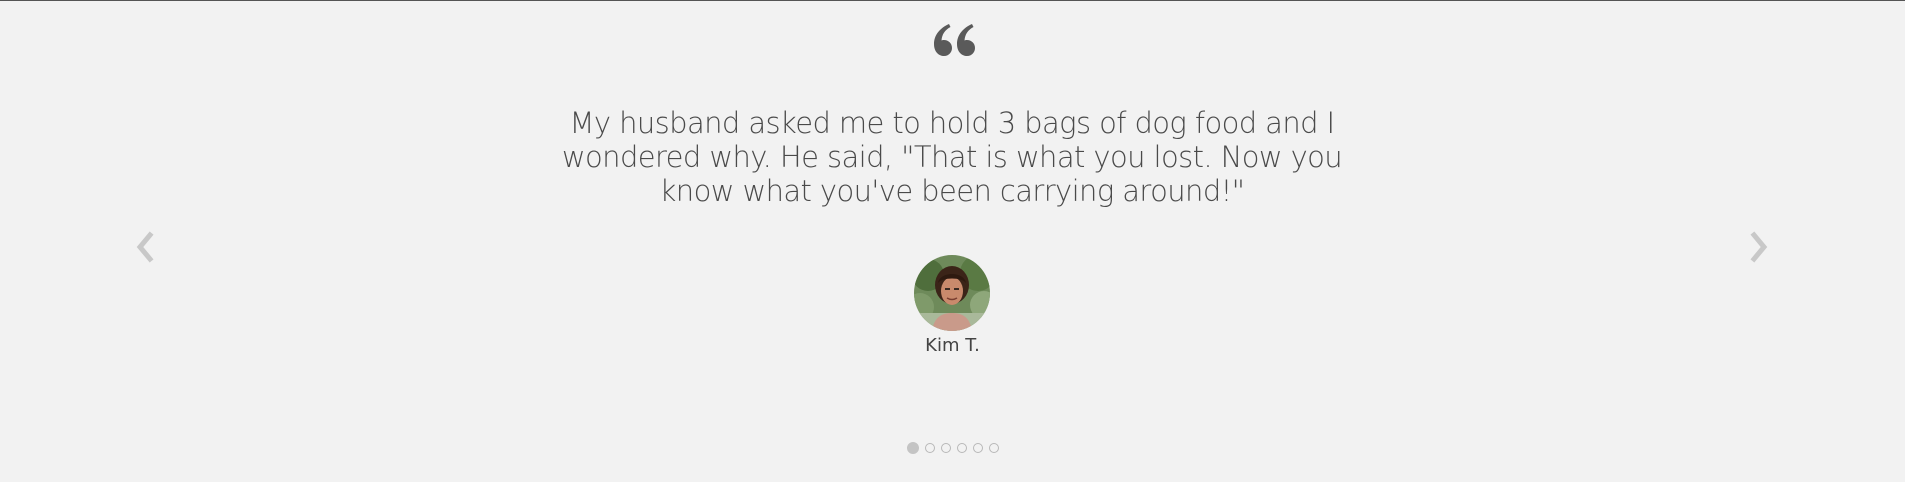  What do you see at coordinates (952, 448) in the screenshot?
I see `carousel-pagination` at bounding box center [952, 448].